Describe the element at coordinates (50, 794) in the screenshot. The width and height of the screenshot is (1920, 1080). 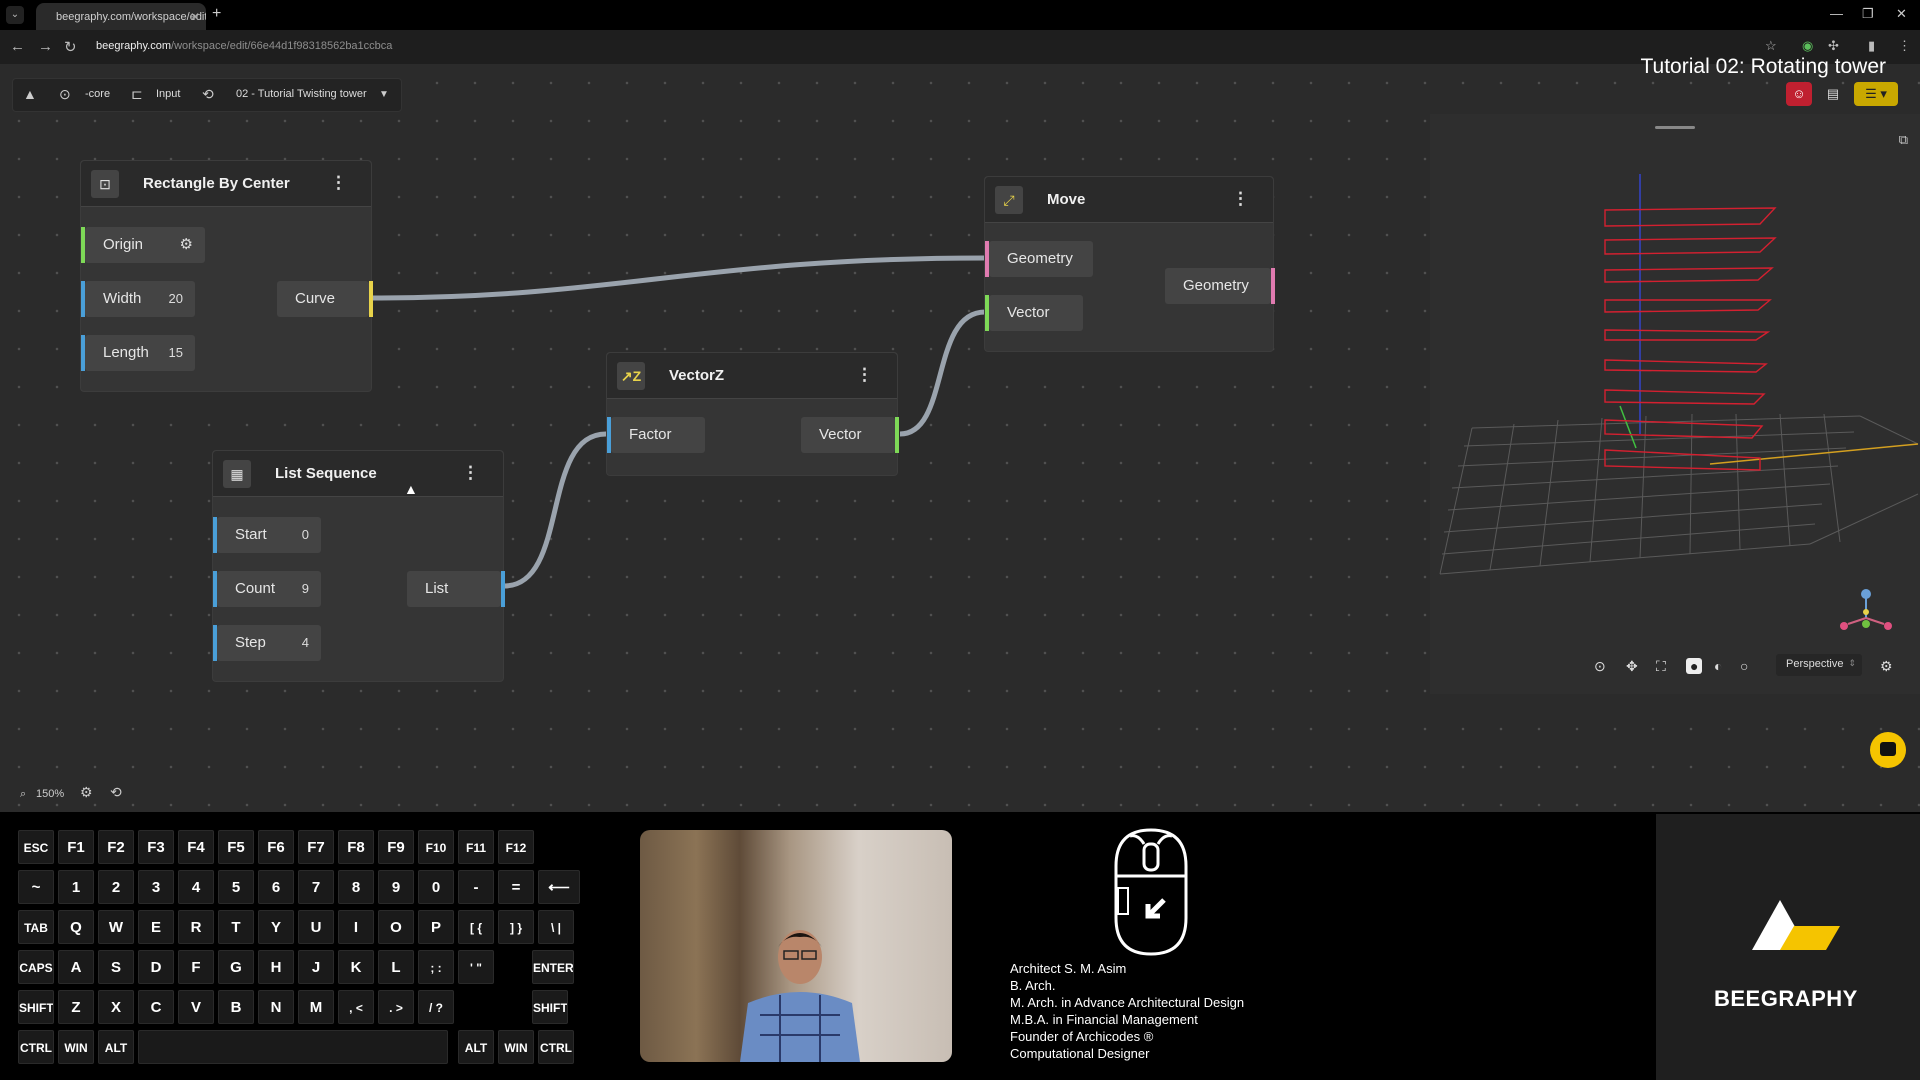
I see `zoom-level: 150%` at that location.